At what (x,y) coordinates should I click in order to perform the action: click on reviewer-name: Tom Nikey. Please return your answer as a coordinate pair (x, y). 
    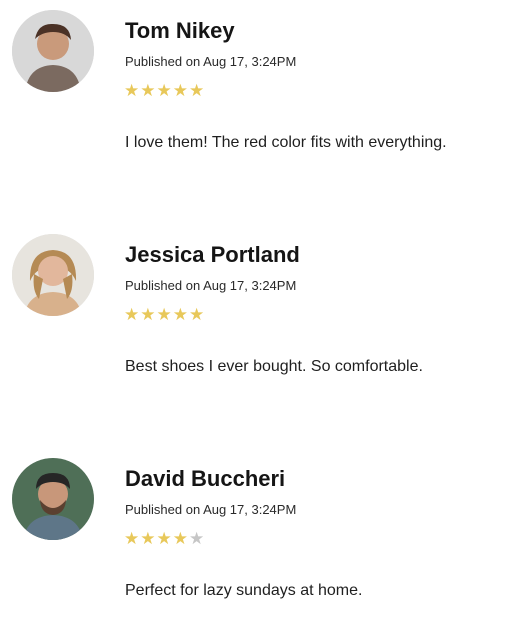
    Looking at the image, I should click on (180, 30).